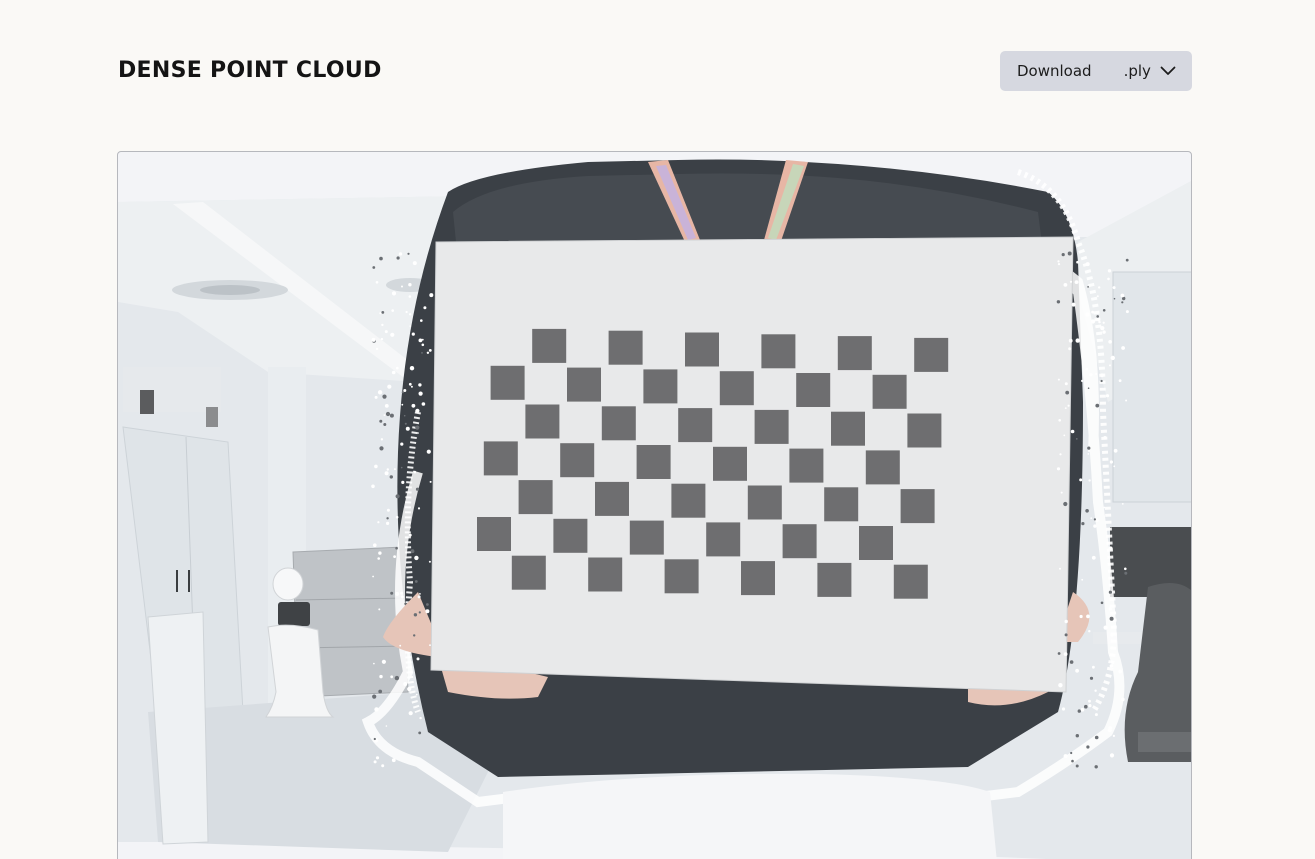  What do you see at coordinates (250, 70) in the screenshot?
I see `page-title: DENSE POINT CLOUD` at bounding box center [250, 70].